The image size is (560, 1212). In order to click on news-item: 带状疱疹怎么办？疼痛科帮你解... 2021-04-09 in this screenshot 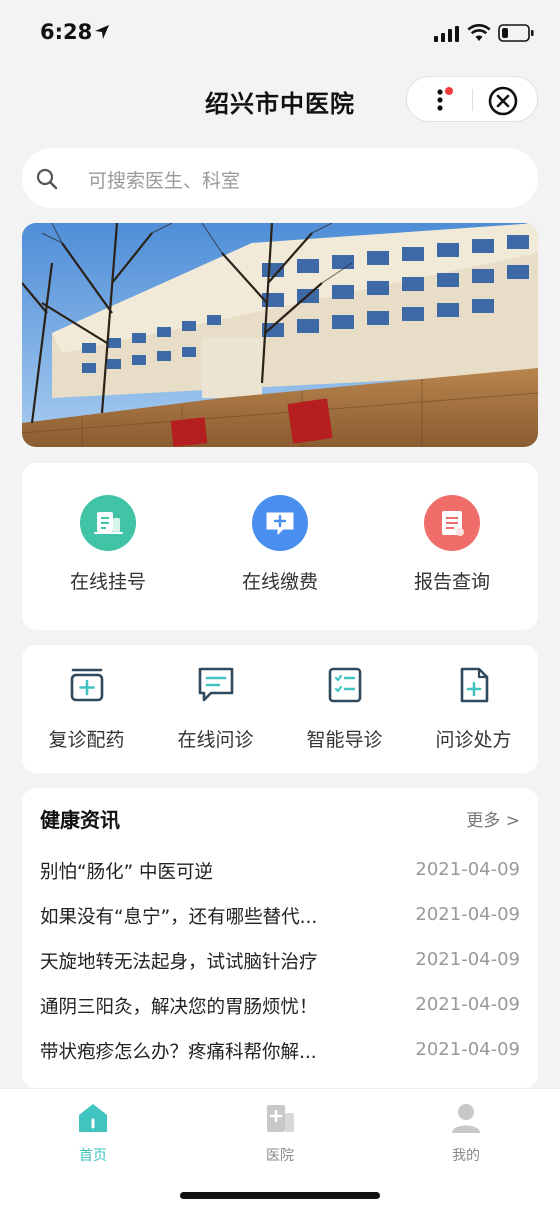, I will do `click(280, 1053)`.